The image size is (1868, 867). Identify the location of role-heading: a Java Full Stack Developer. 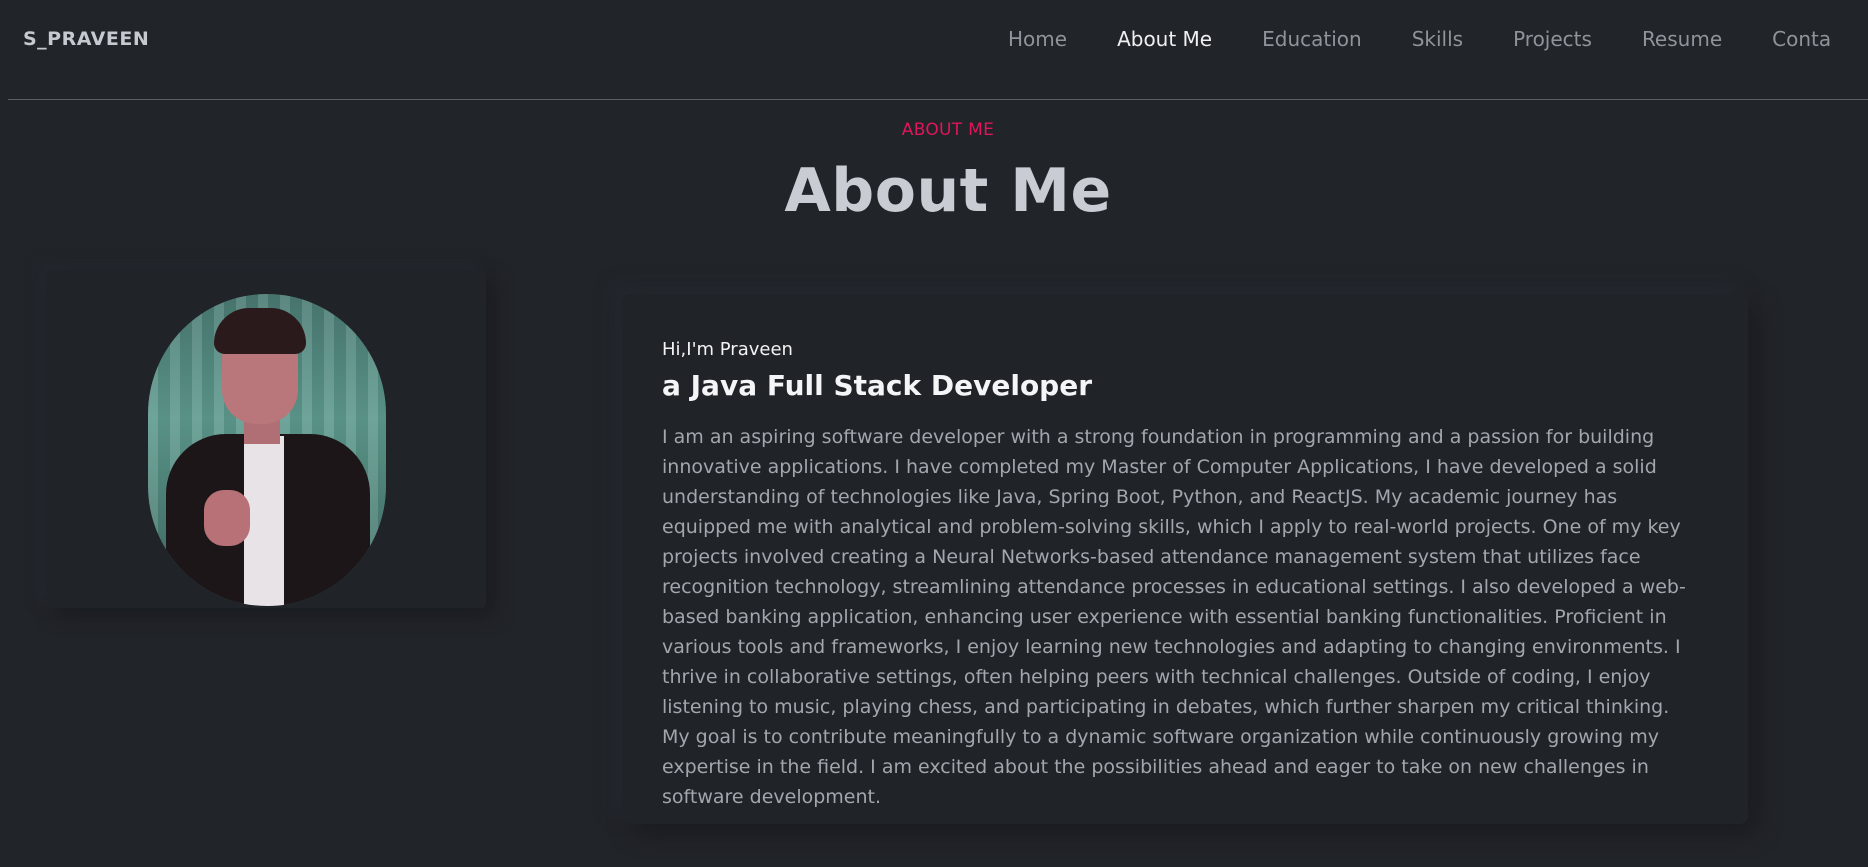
(877, 385).